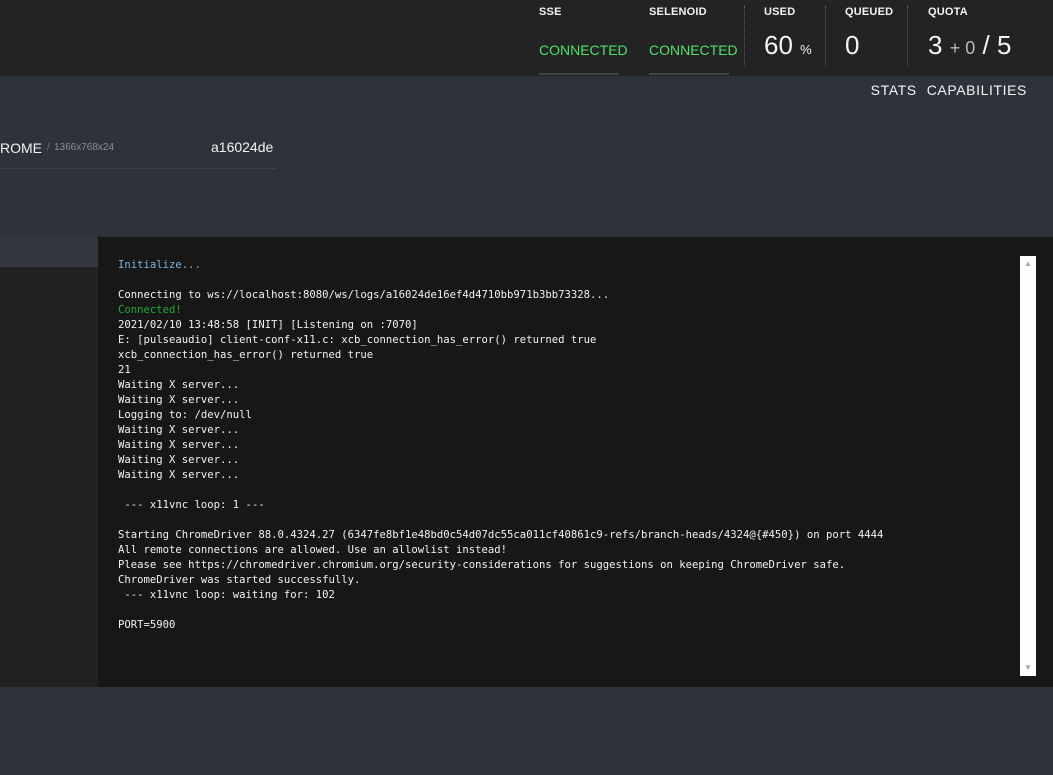 The image size is (1053, 775). What do you see at coordinates (1028, 264) in the screenshot?
I see `caret-up-icon: ▲` at bounding box center [1028, 264].